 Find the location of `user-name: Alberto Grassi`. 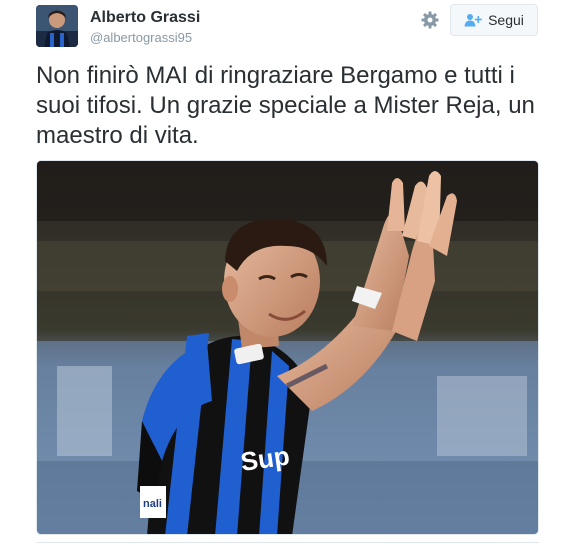

user-name: Alberto Grassi is located at coordinates (145, 18).